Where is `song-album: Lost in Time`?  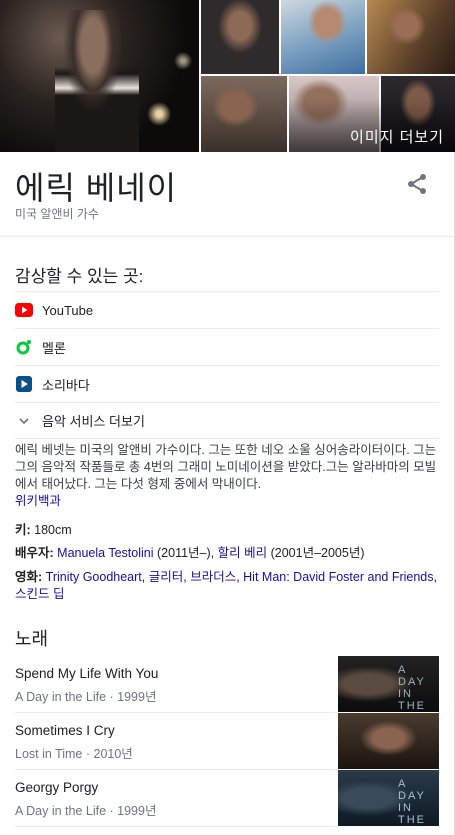
song-album: Lost in Time is located at coordinates (49, 754).